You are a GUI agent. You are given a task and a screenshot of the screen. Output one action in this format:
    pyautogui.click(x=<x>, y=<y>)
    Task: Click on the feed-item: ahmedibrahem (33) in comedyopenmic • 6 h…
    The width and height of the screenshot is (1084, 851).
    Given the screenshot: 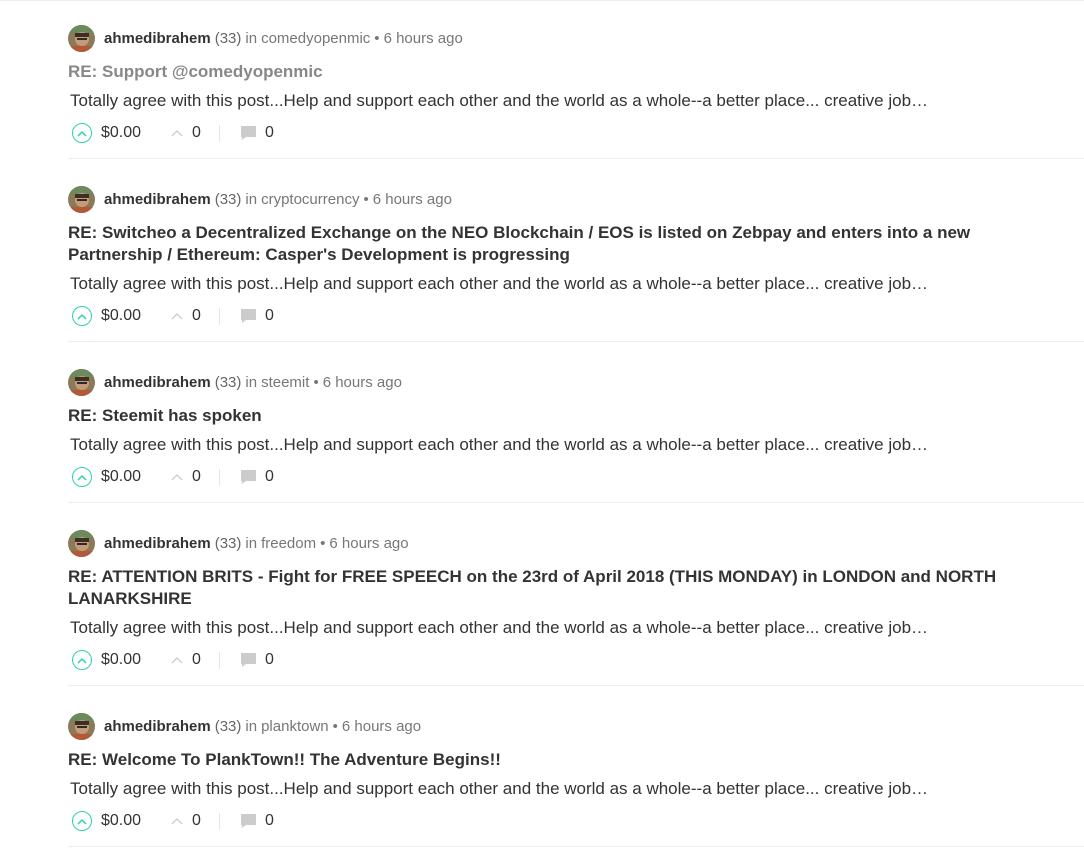 What is the action you would take?
    pyautogui.click(x=576, y=91)
    